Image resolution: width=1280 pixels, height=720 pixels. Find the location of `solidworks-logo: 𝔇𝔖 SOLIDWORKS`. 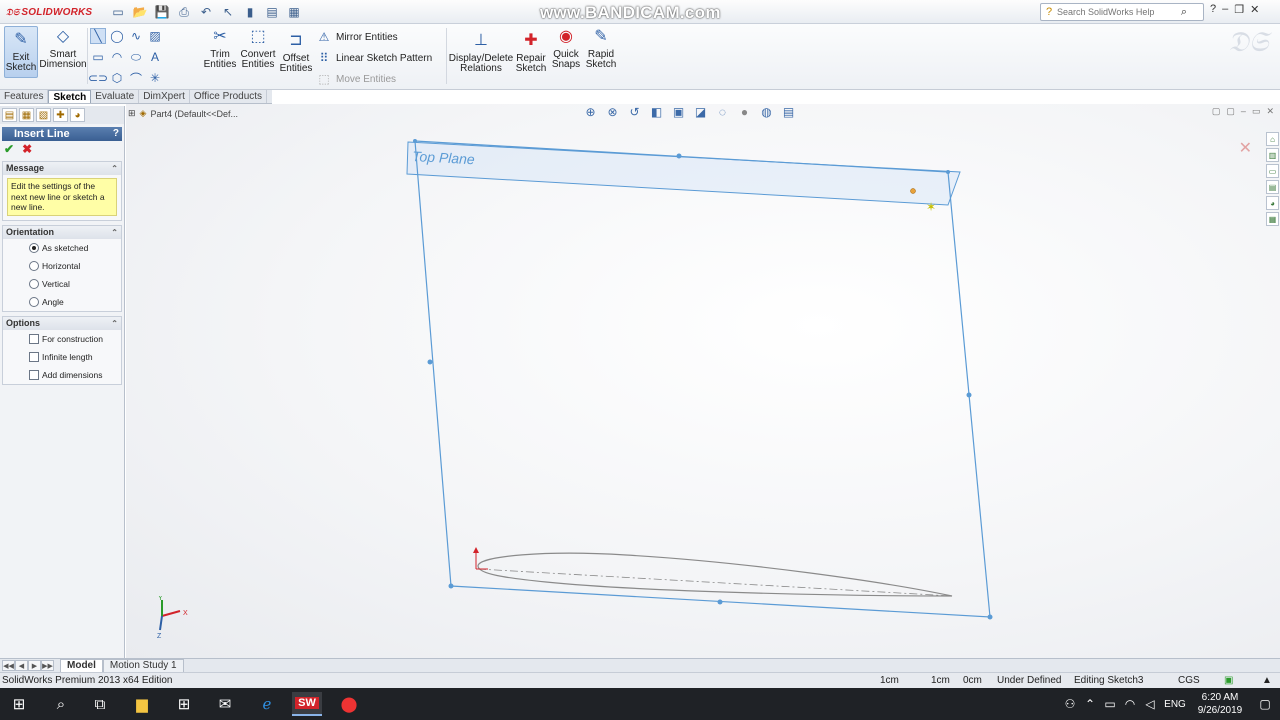

solidworks-logo: 𝔇𝔖 SOLIDWORKS is located at coordinates (49, 12).